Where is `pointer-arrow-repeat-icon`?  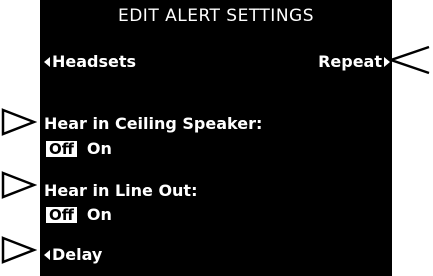 pointer-arrow-repeat-icon is located at coordinates (409, 60).